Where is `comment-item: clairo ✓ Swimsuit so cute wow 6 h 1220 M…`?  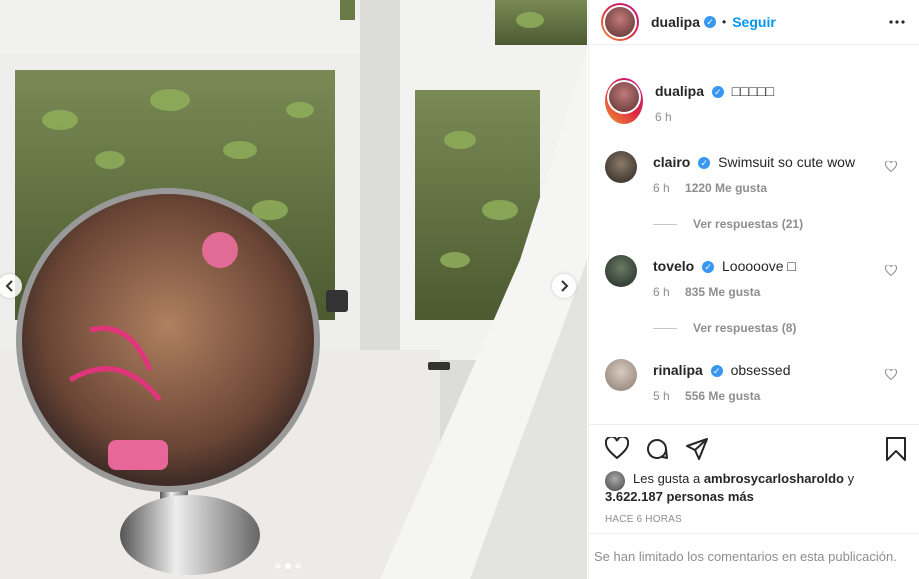 comment-item: clairo ✓ Swimsuit so cute wow 6 h 1220 M… is located at coordinates (730, 173).